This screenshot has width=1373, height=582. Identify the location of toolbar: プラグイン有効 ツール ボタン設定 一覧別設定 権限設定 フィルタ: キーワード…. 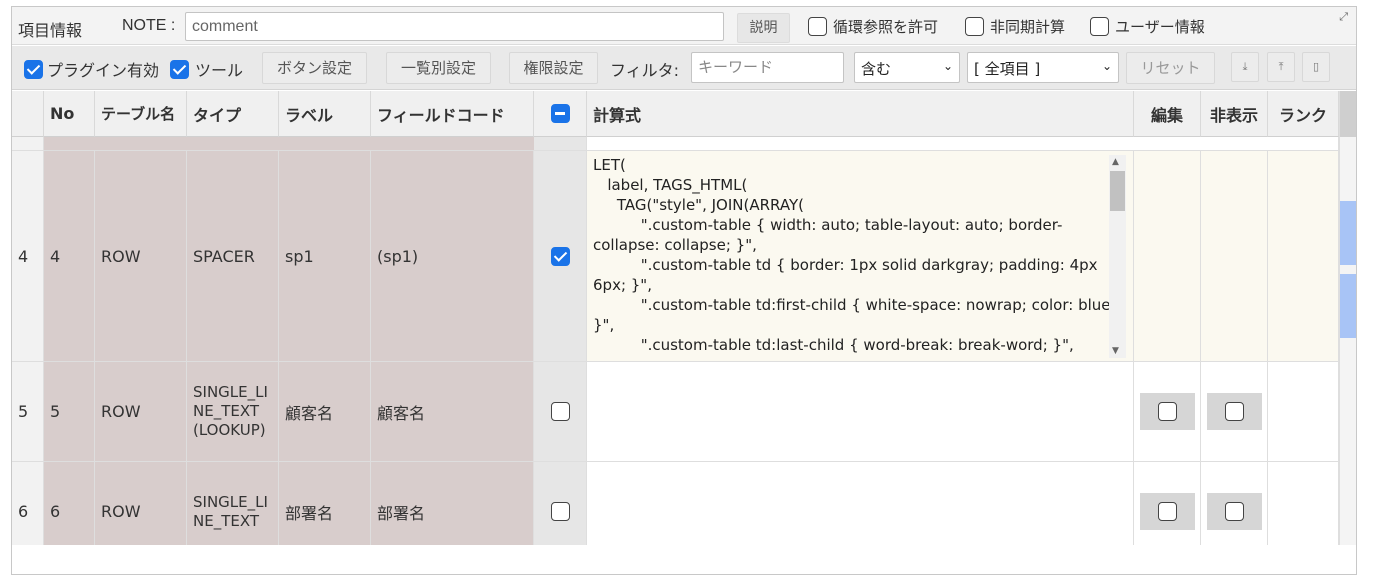
(684, 68).